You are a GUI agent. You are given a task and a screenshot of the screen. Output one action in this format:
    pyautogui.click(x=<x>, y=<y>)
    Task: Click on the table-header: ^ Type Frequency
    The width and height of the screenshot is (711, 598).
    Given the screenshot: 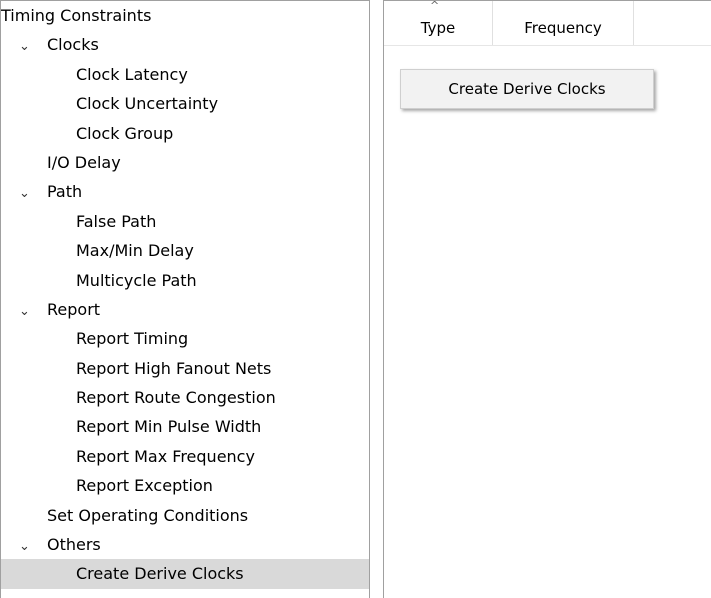 What is the action you would take?
    pyautogui.click(x=547, y=23)
    